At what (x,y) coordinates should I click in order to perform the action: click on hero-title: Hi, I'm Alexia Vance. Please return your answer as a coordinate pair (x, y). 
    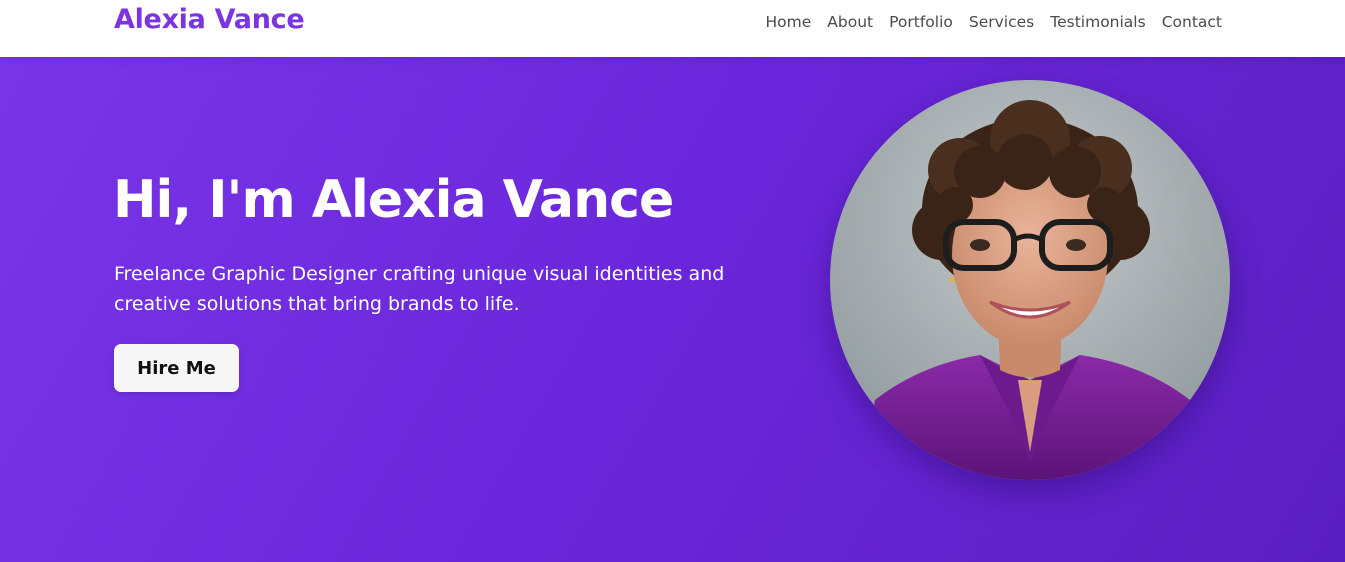
    Looking at the image, I should click on (393, 200).